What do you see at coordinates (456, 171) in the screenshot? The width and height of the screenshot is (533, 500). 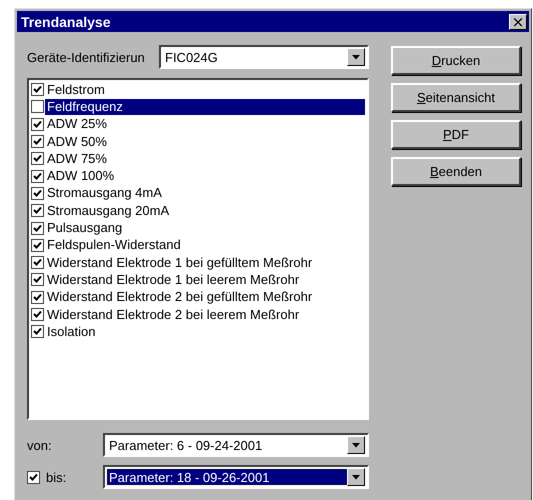 I see `dialog-button: Beenden` at bounding box center [456, 171].